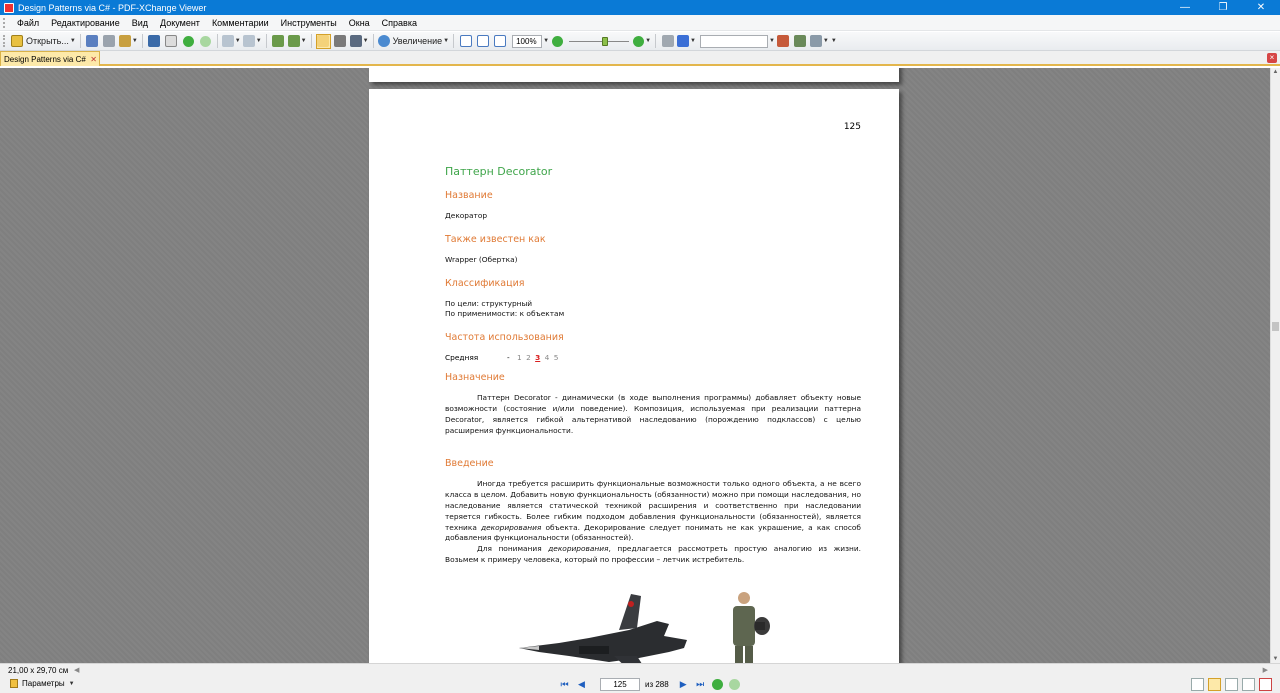 The height and width of the screenshot is (693, 1280). I want to click on pattern-title: Паттерн Decorator, so click(499, 171).